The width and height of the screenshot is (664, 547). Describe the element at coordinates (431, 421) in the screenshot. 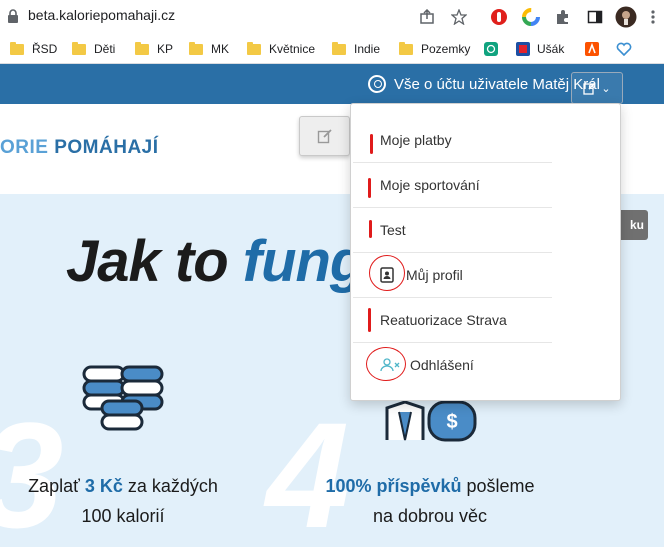

I see `donation-icon: $` at that location.